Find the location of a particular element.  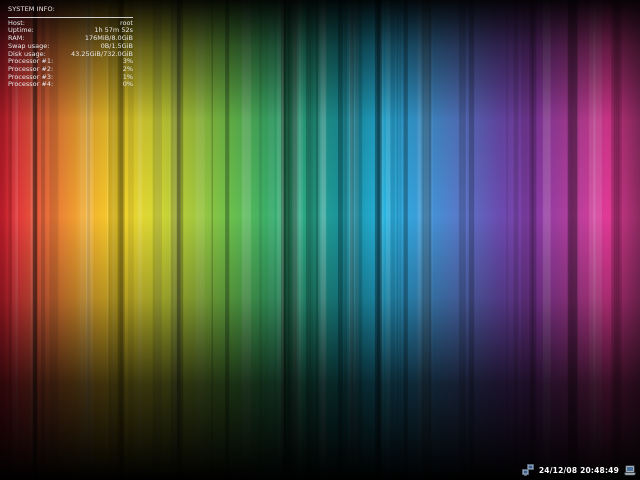

system-tray: 24/12/08 20:48:49 is located at coordinates (578, 470).